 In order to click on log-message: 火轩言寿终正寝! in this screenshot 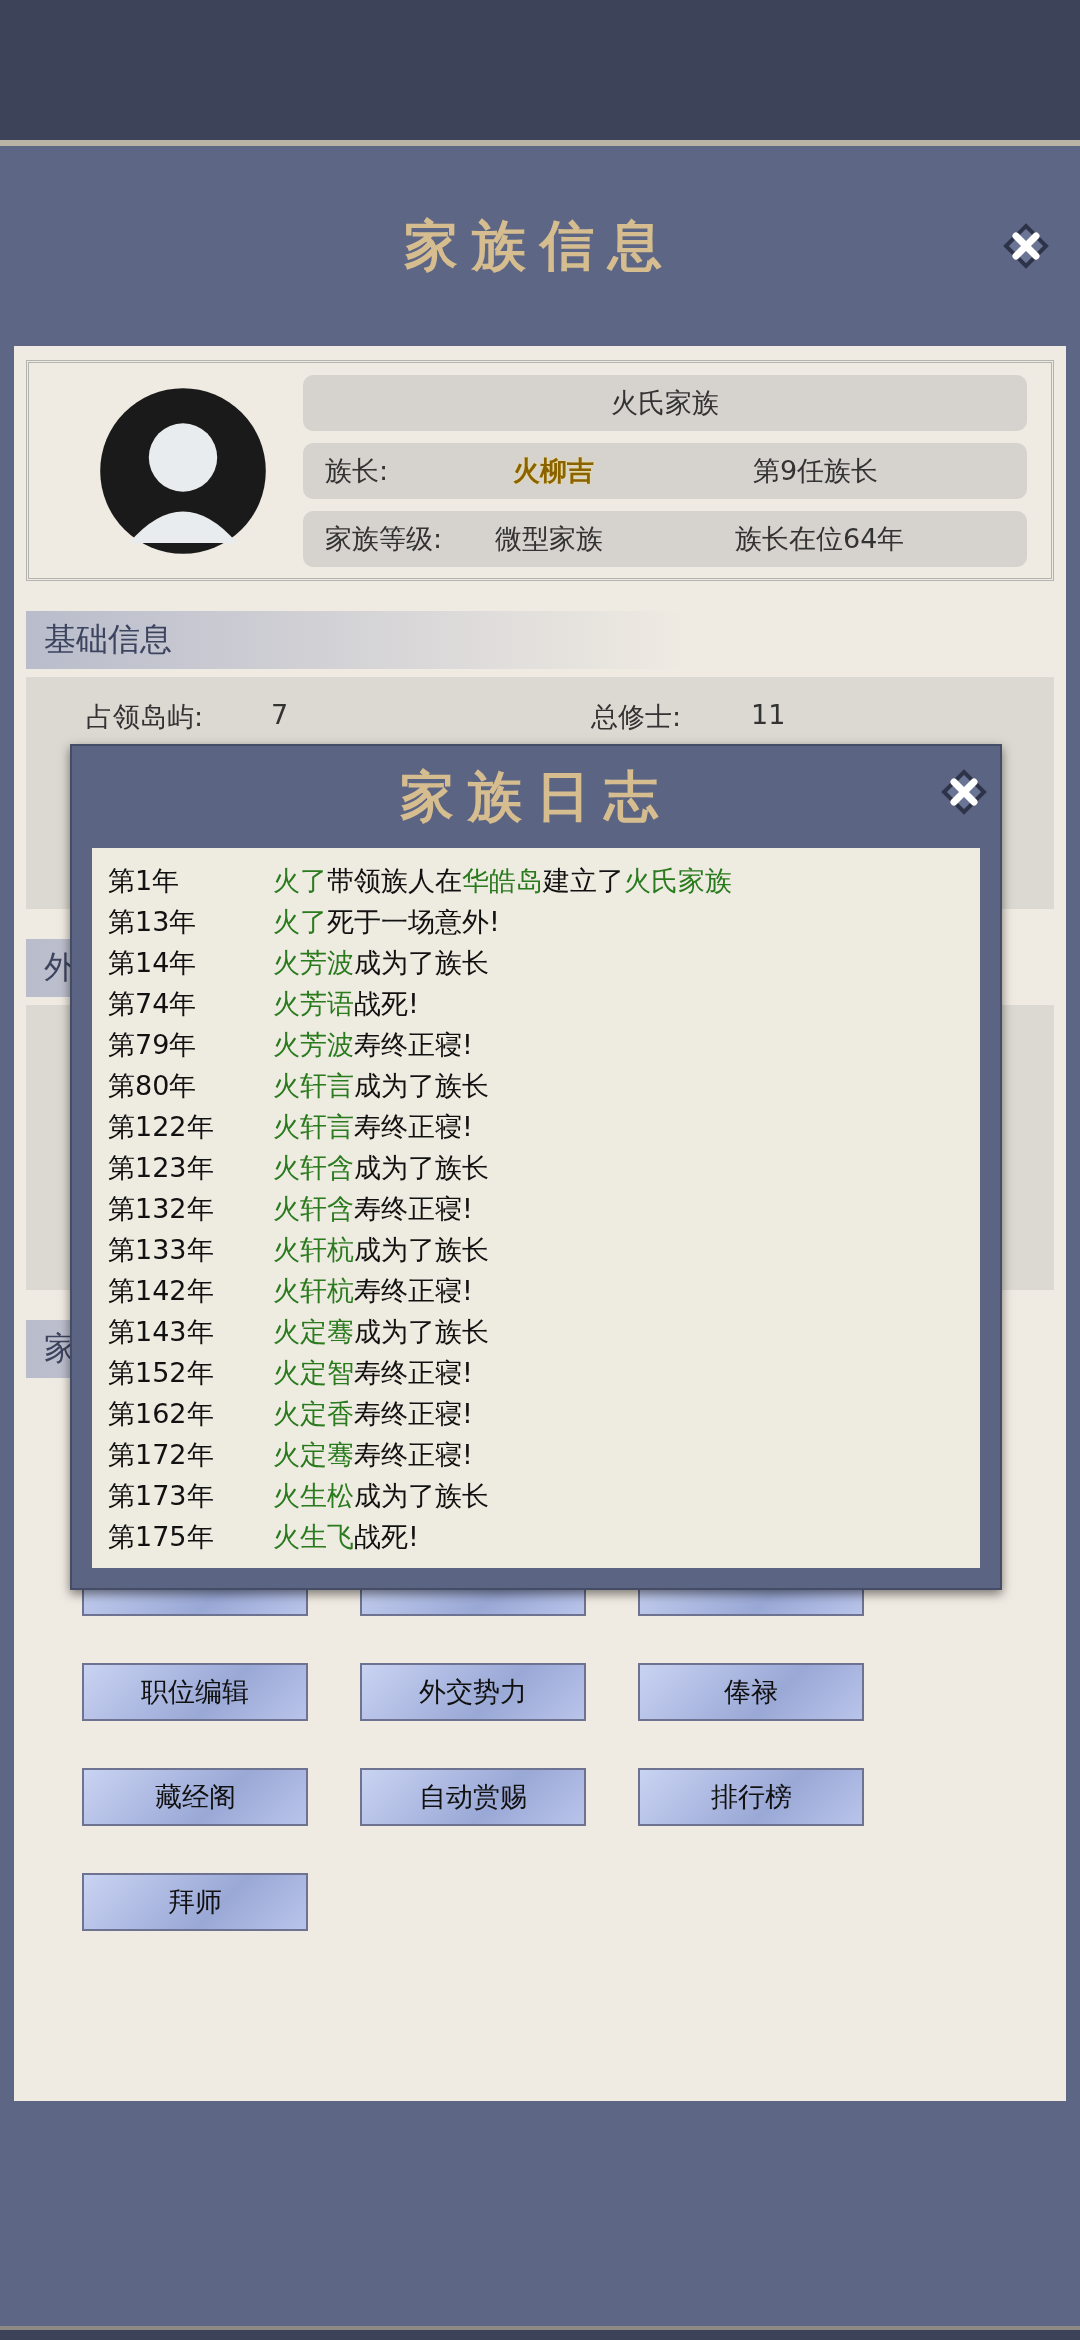, I will do `click(373, 1126)`.